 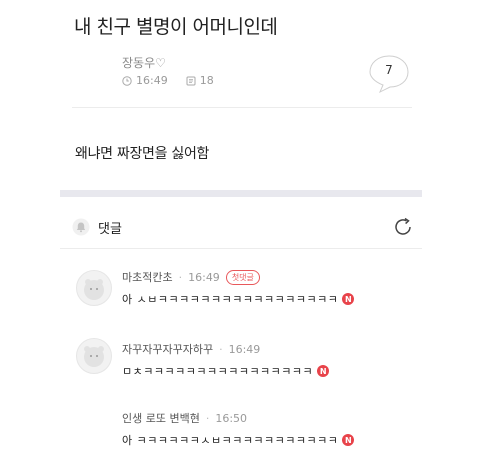 What do you see at coordinates (81, 227) in the screenshot?
I see `bell-icon` at bounding box center [81, 227].